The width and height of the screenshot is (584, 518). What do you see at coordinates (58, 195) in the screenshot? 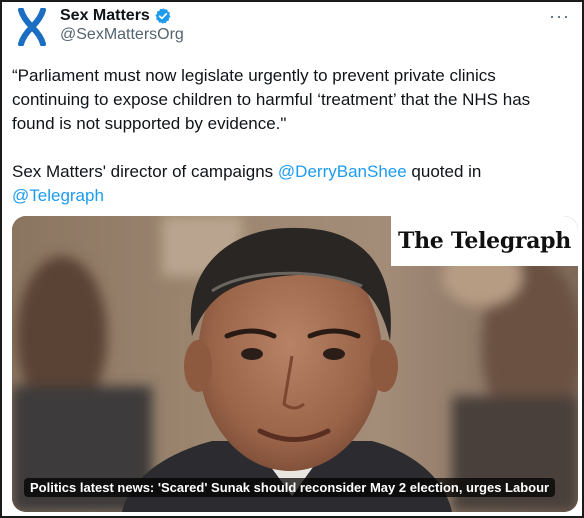
I see `mention-telegraph-link: @Telegraph` at bounding box center [58, 195].